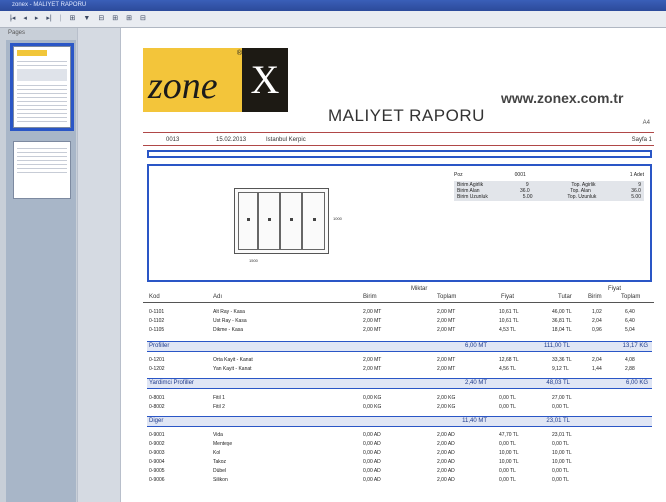 Image resolution: width=666 pixels, height=502 pixels. Describe the element at coordinates (630, 369) in the screenshot. I see `cell-t2: 2,88` at that location.